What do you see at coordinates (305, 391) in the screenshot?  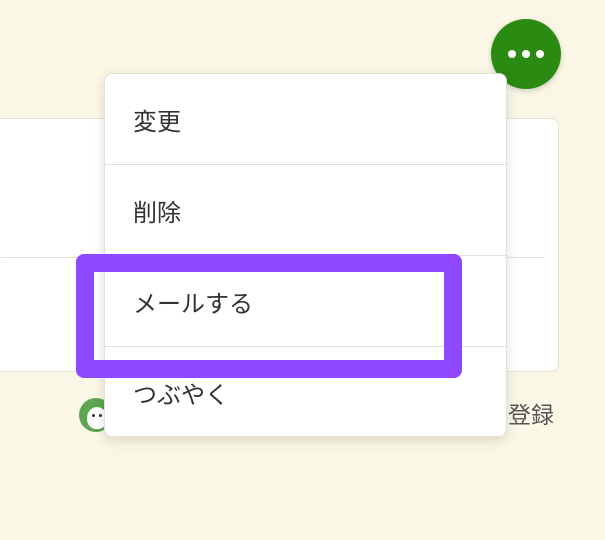 I see `menu-item-tweet: つぶやく` at bounding box center [305, 391].